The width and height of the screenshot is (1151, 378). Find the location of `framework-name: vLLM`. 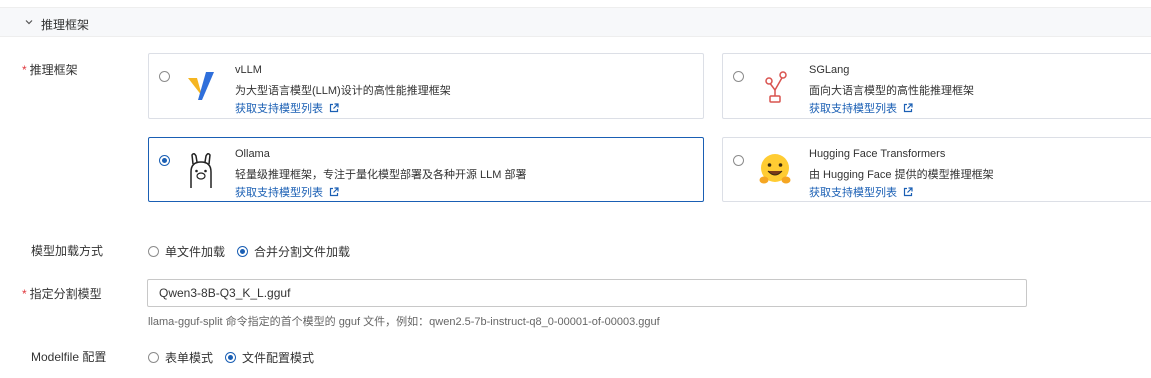

framework-name: vLLM is located at coordinates (248, 70).